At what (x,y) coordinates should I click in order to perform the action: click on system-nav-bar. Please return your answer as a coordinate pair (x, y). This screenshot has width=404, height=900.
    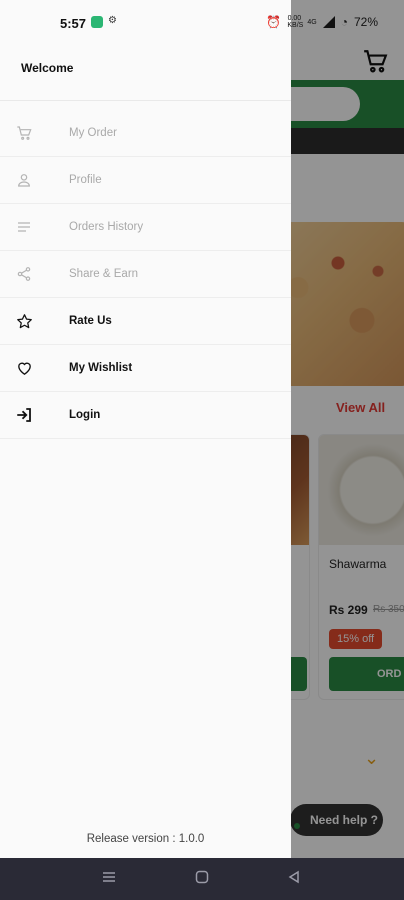
    Looking at the image, I should click on (202, 879).